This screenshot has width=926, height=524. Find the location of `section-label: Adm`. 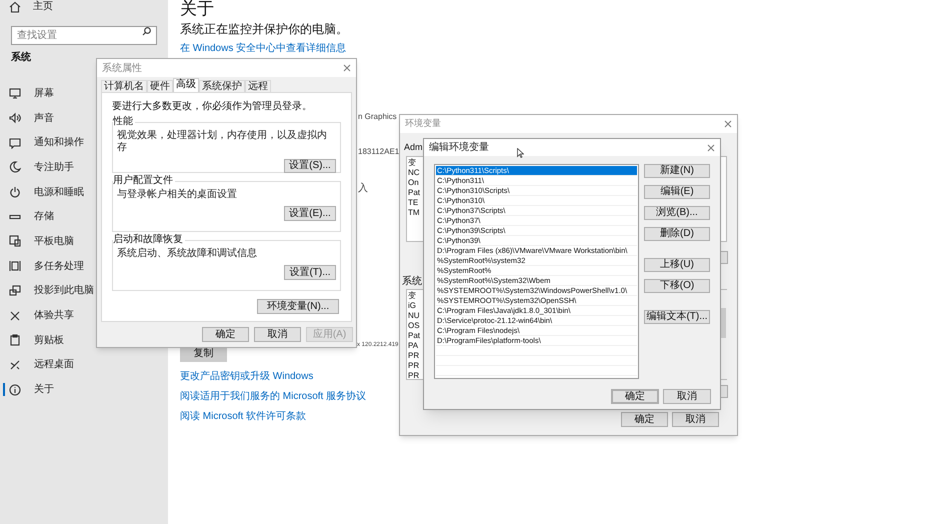

section-label: Adm is located at coordinates (413, 147).